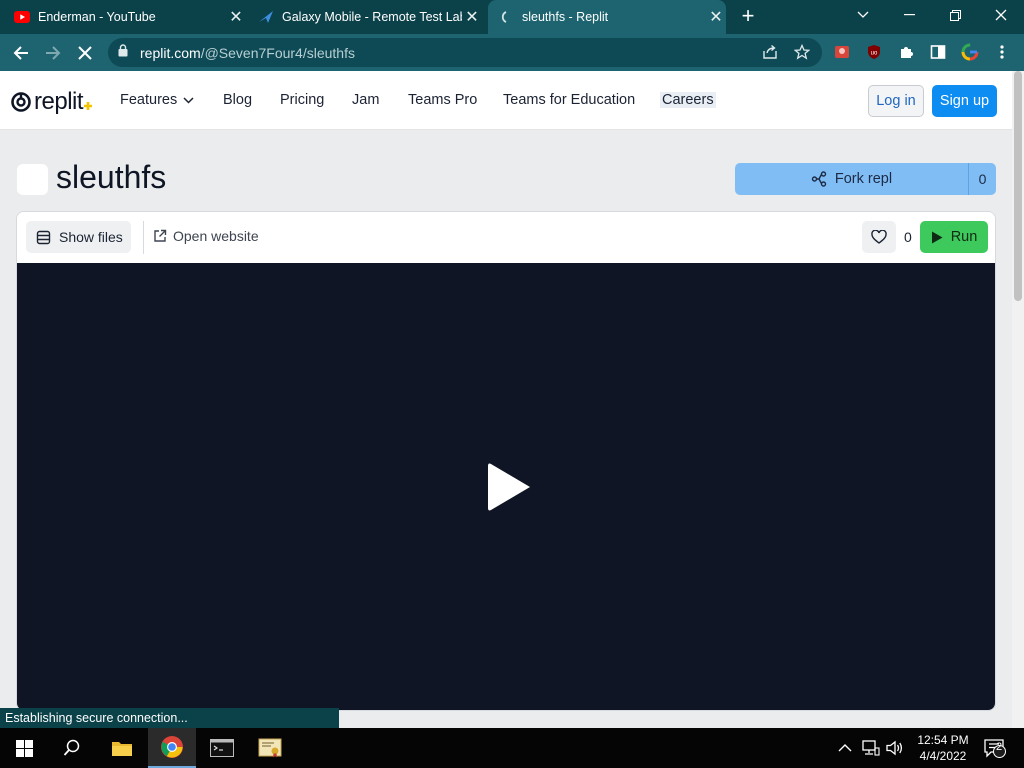  Describe the element at coordinates (512, 748) in the screenshot. I see `windows-taskbar: 12:54 PM 4/4/2022 2` at that location.